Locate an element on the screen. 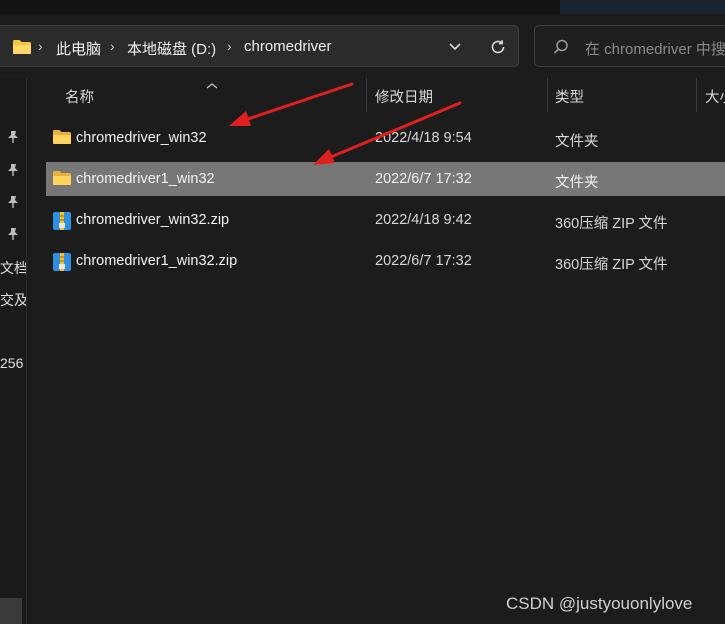 This screenshot has width=725, height=624. annotation-arrows is located at coordinates (345, 123).